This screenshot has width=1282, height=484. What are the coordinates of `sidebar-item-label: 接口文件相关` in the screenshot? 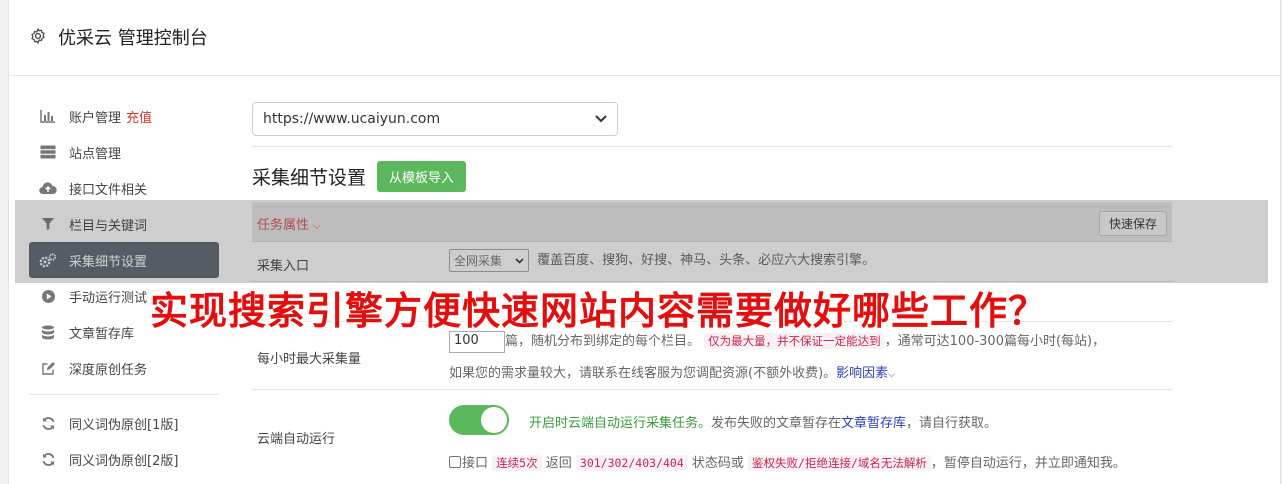 It's located at (108, 190).